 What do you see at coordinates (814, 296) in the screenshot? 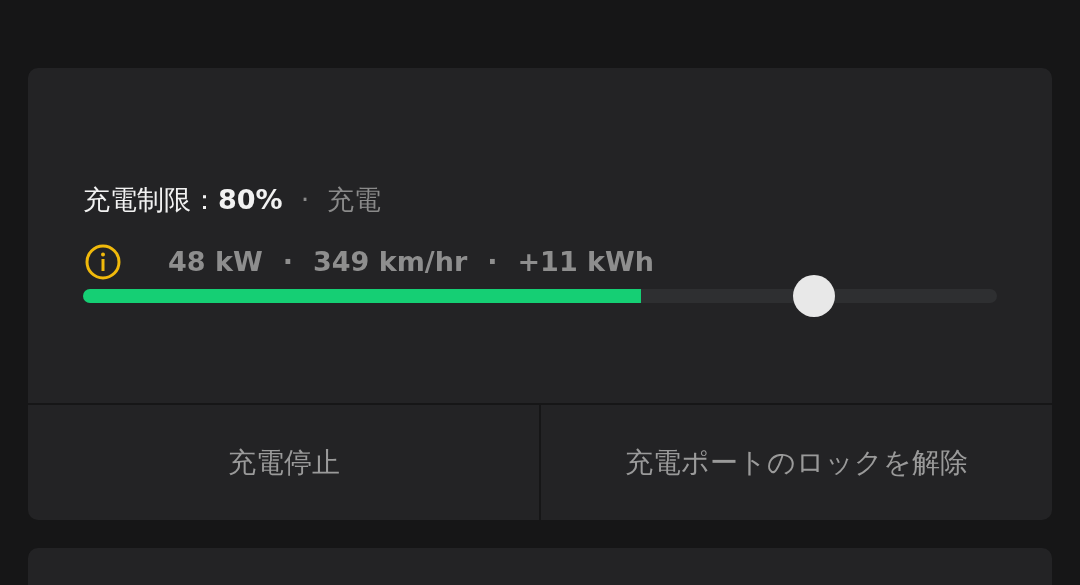
I see `slider-thumb` at bounding box center [814, 296].